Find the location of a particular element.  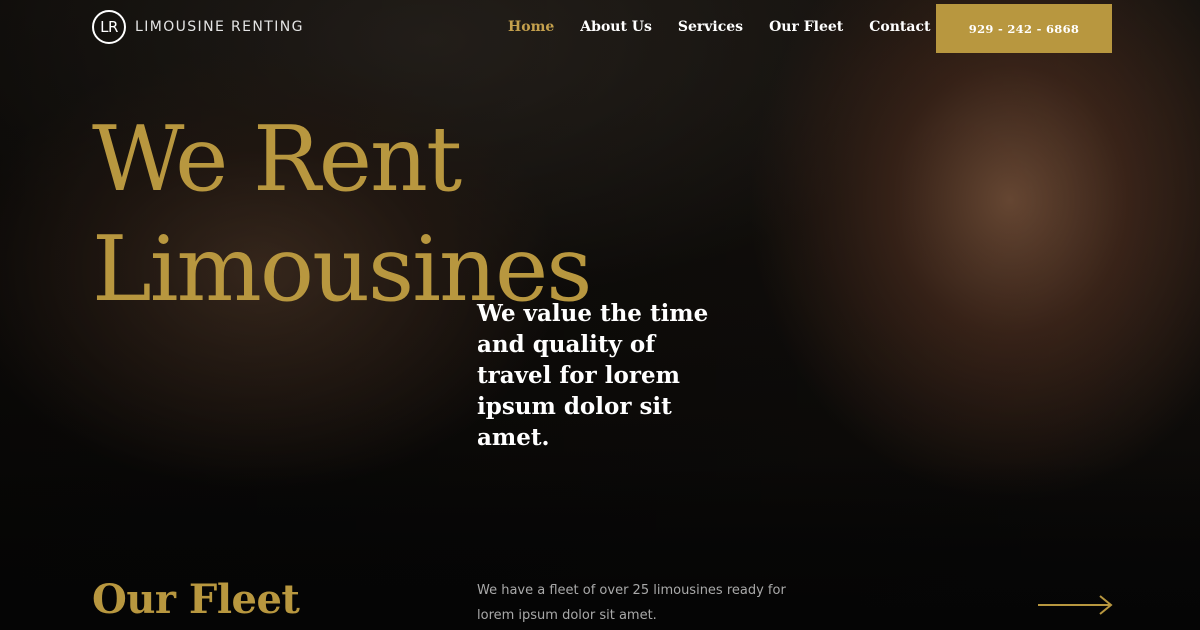

nav-item-home: Home is located at coordinates (531, 27).